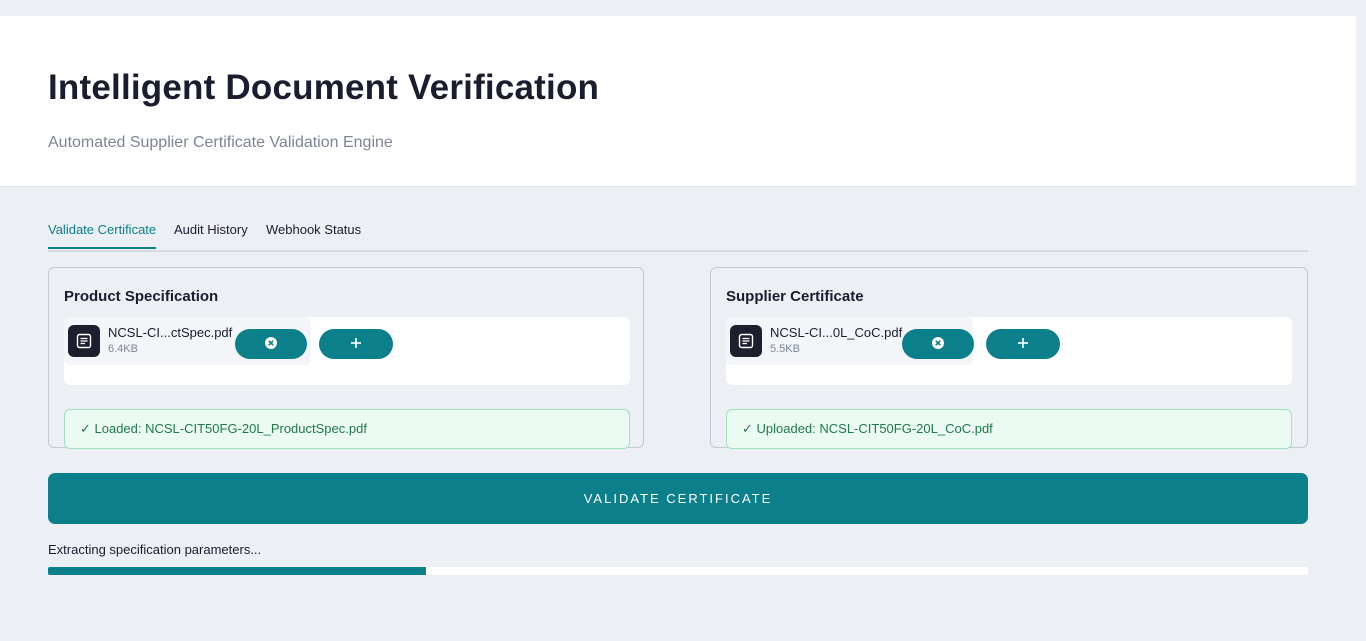  Describe the element at coordinates (1009, 429) in the screenshot. I see `upload-status-message: ✓ Uploaded: NCSL-CIT50FG-20L_CoC.pdf` at that location.